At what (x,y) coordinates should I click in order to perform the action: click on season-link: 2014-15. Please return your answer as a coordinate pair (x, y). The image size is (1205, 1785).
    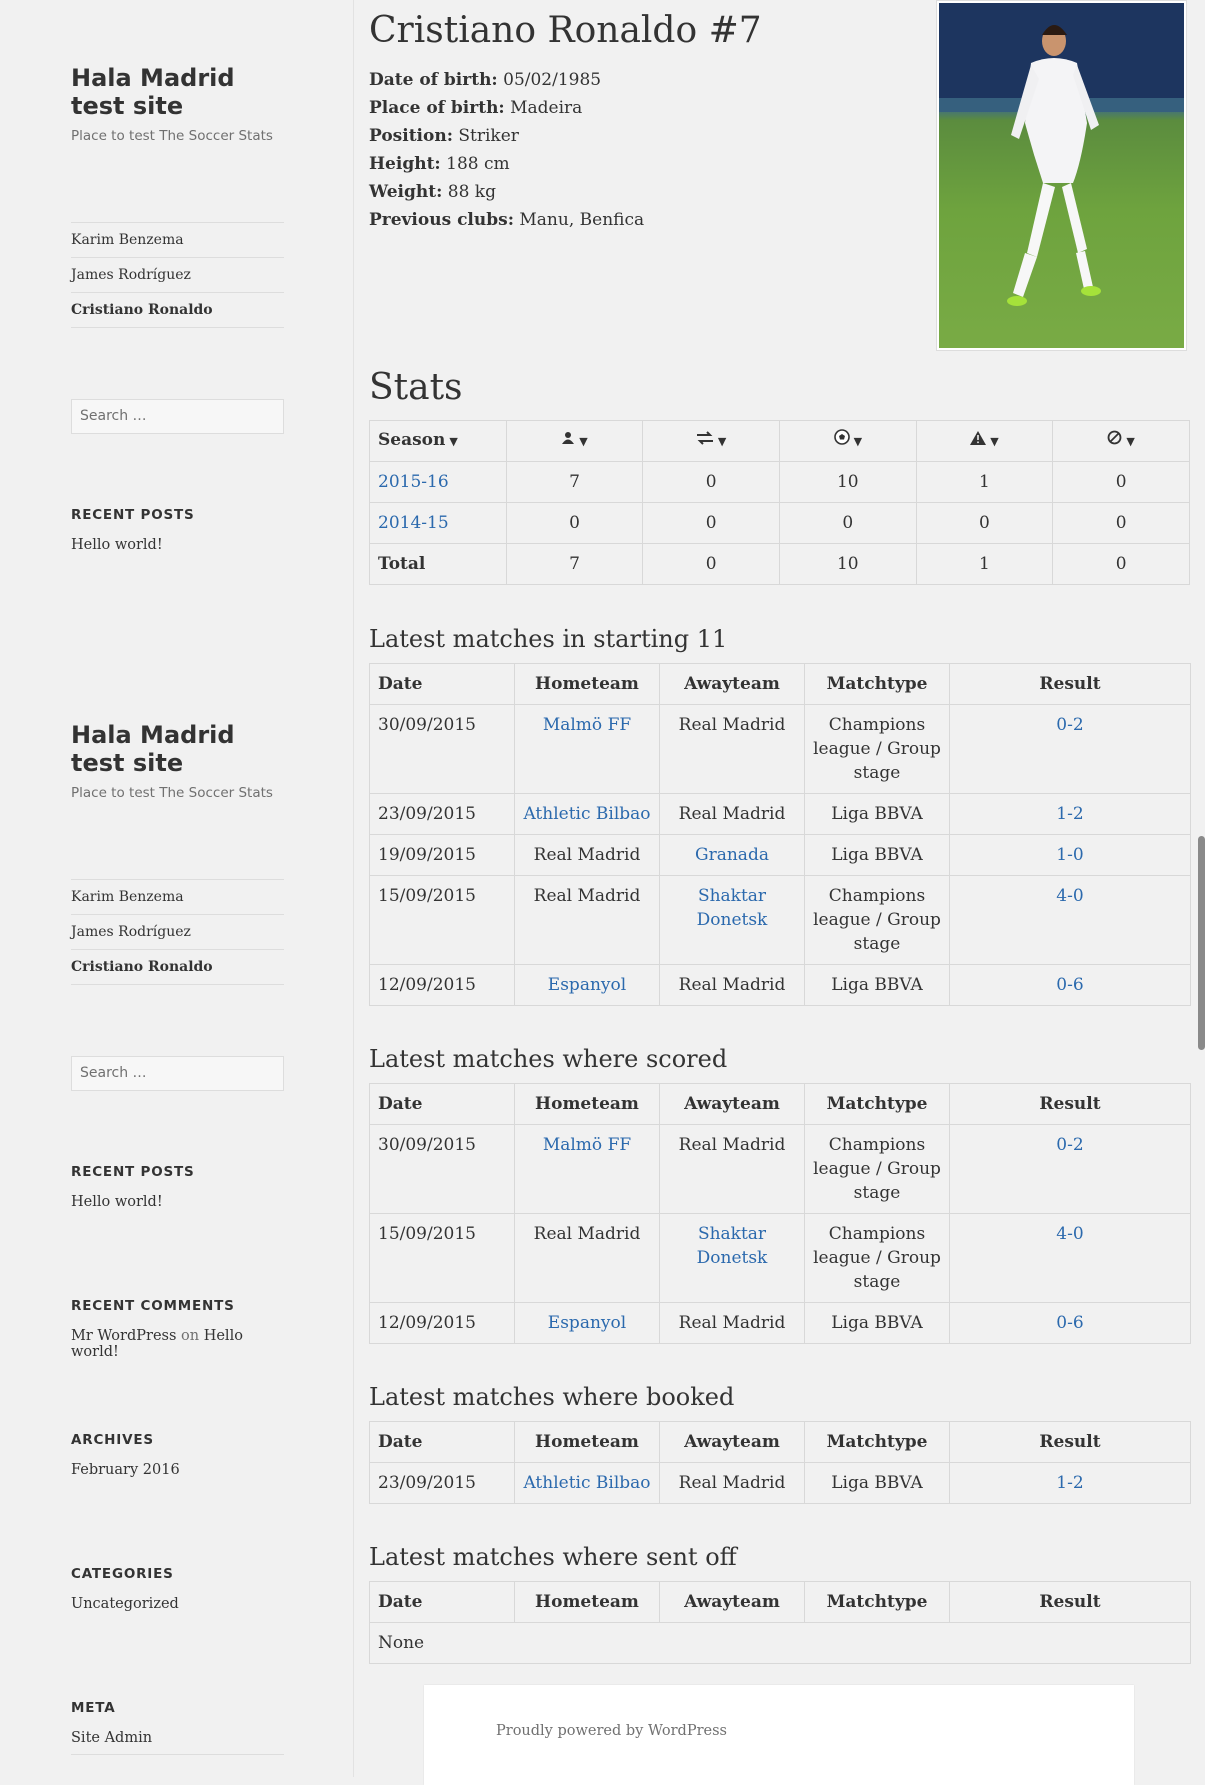
    Looking at the image, I should click on (413, 523).